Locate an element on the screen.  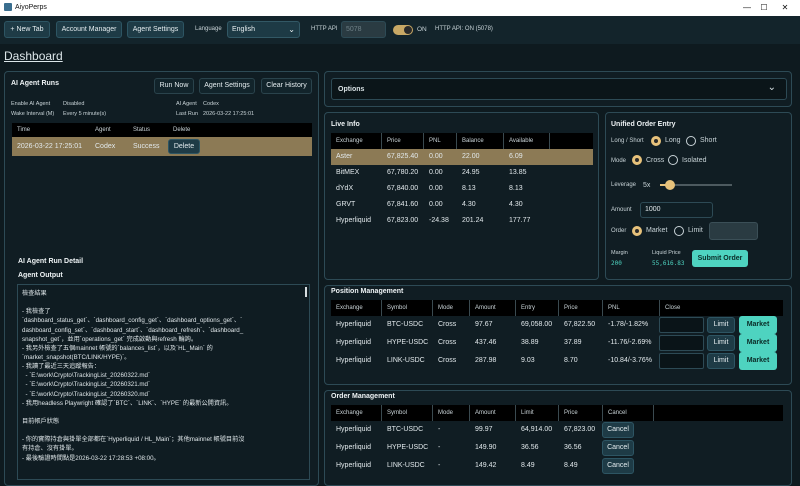
amount-input: 1000 is located at coordinates (676, 210).